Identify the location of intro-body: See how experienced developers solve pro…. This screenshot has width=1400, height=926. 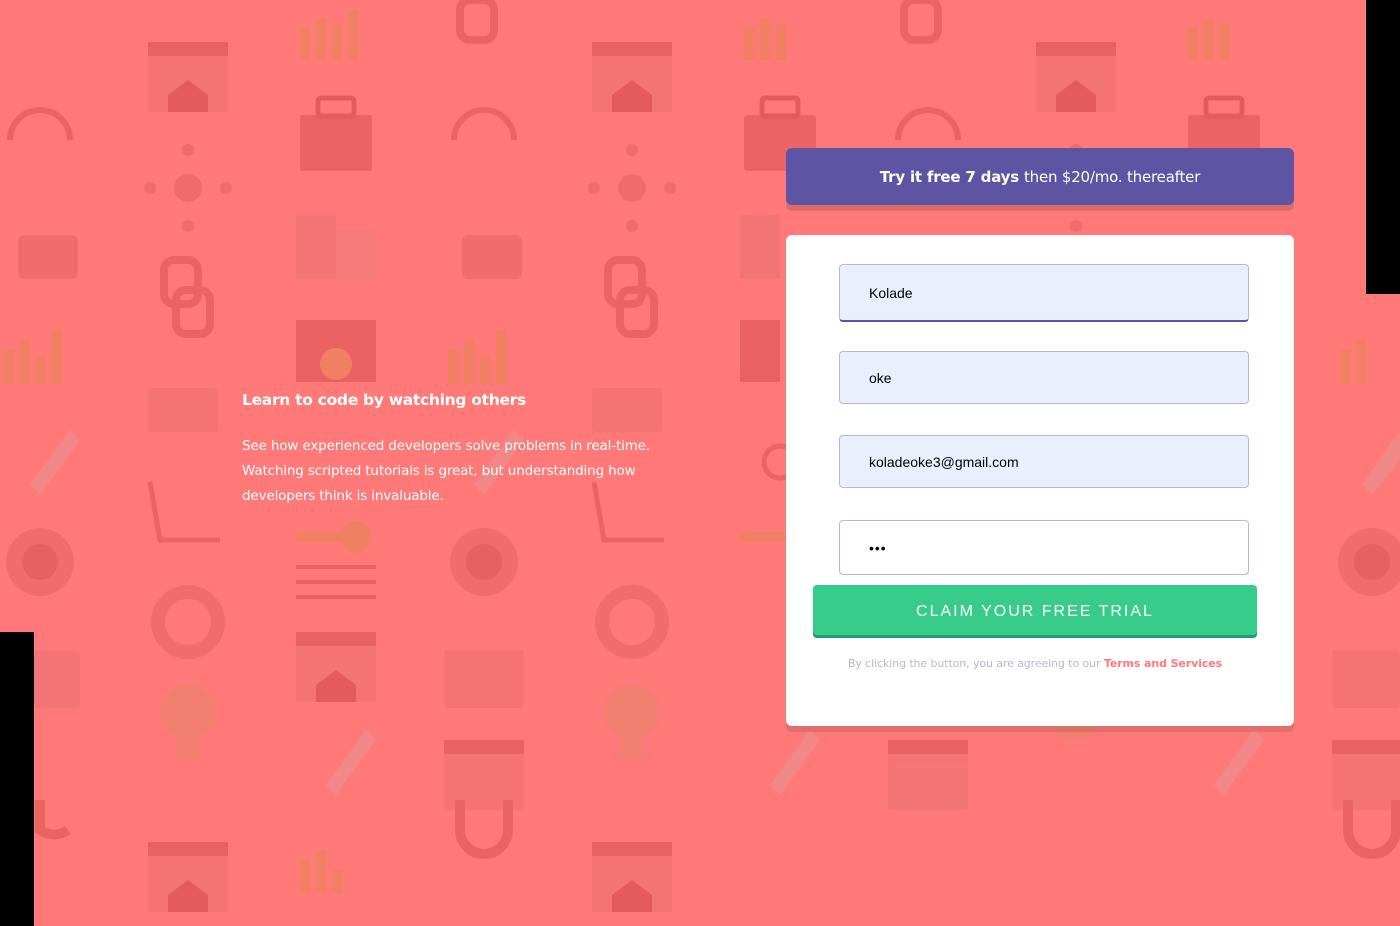
(446, 471).